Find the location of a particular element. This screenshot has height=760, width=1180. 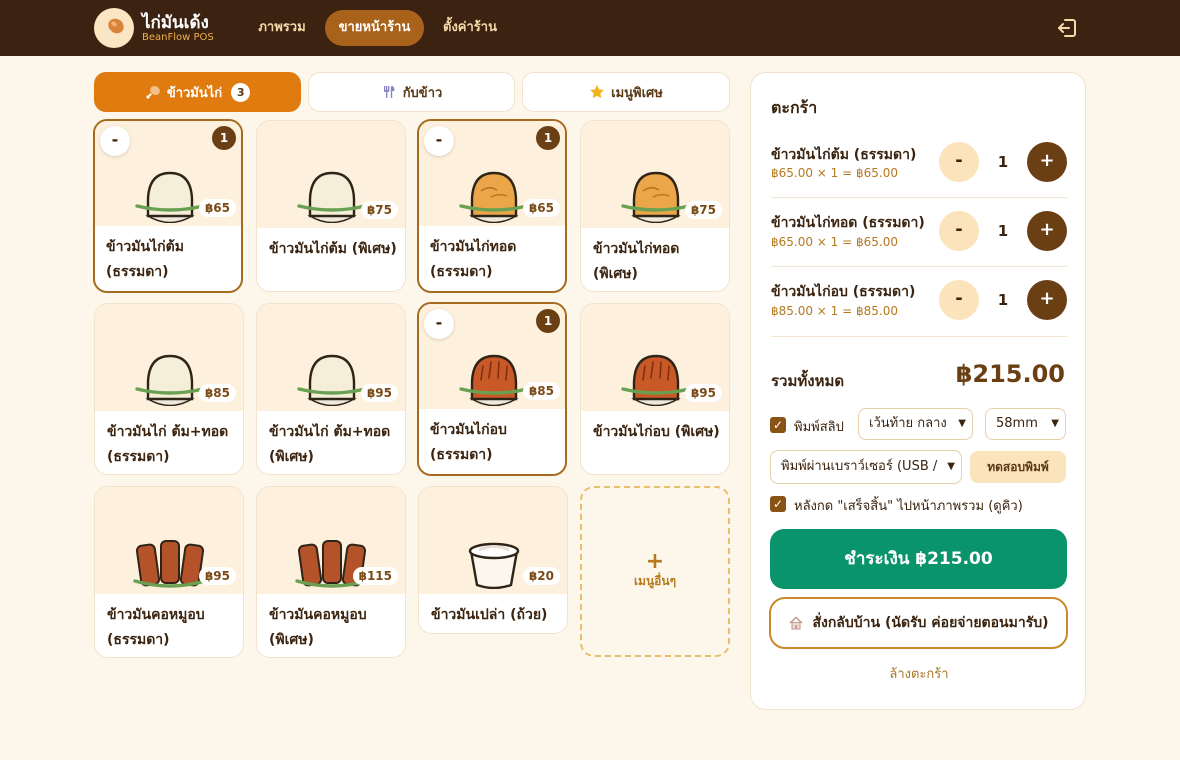

category-tab-special-menu: เมนูพิเศษ is located at coordinates (626, 92).